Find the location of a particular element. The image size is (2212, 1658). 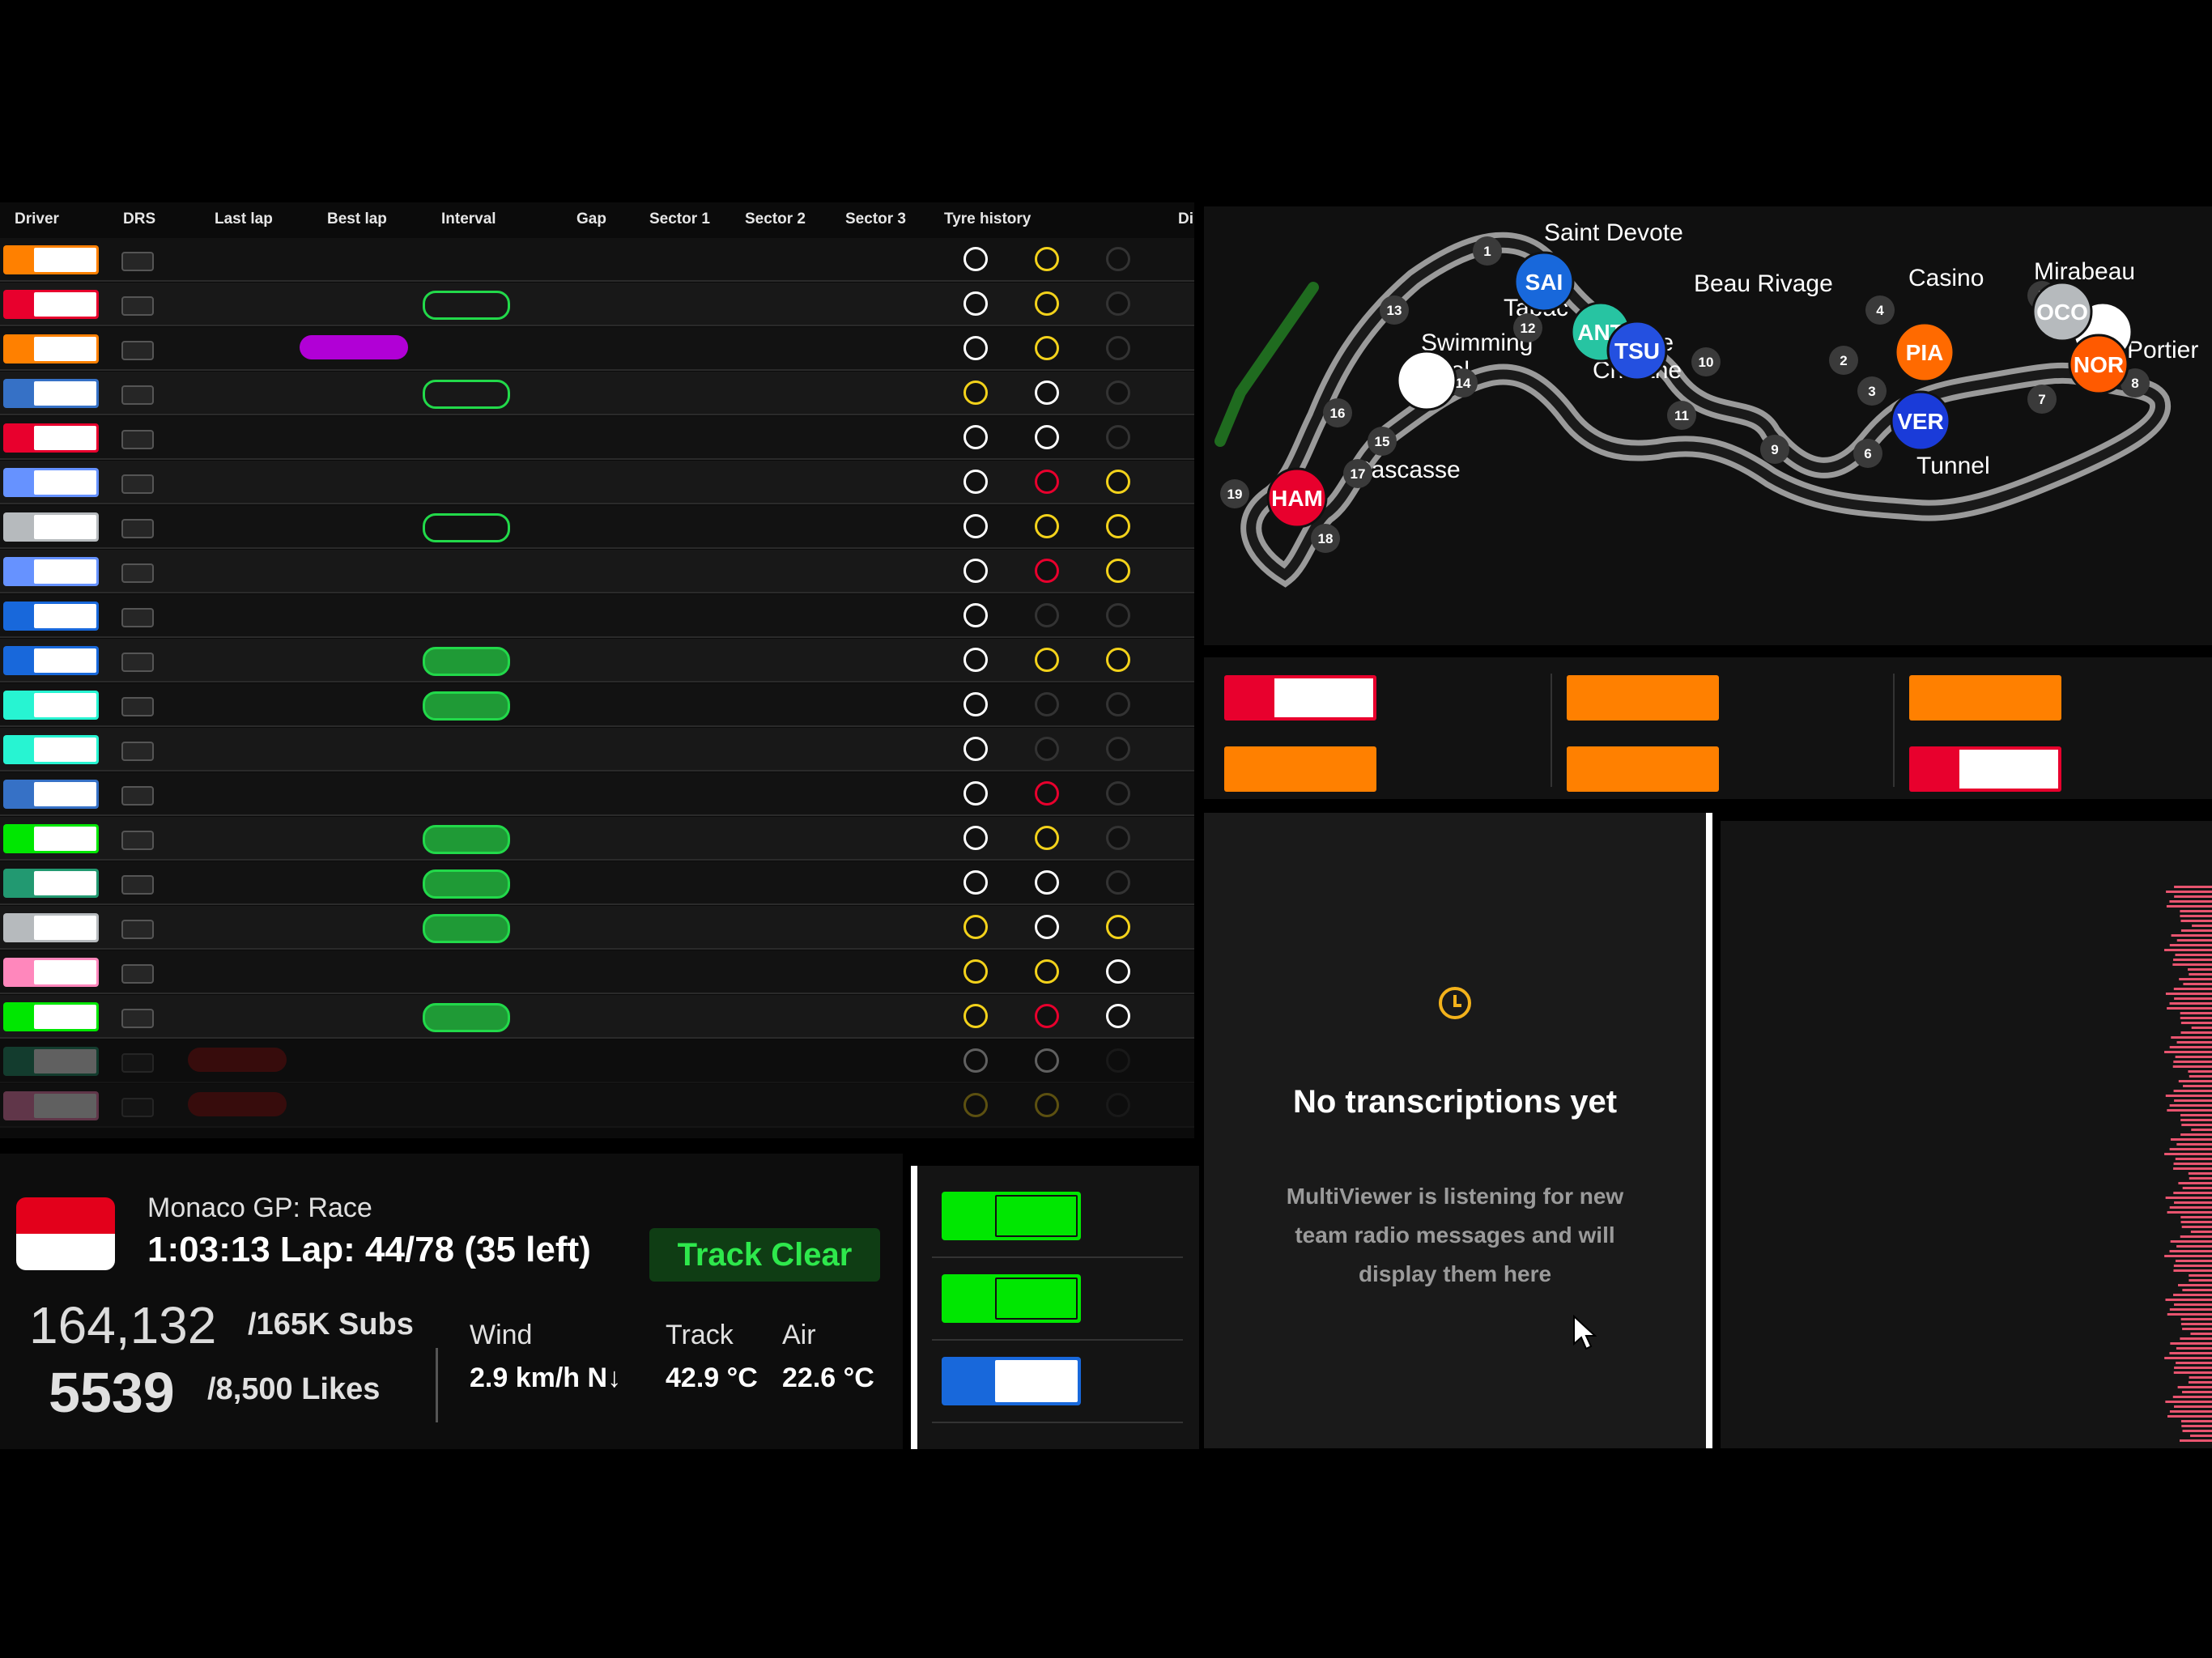

col-diff: Di is located at coordinates (1186, 219).